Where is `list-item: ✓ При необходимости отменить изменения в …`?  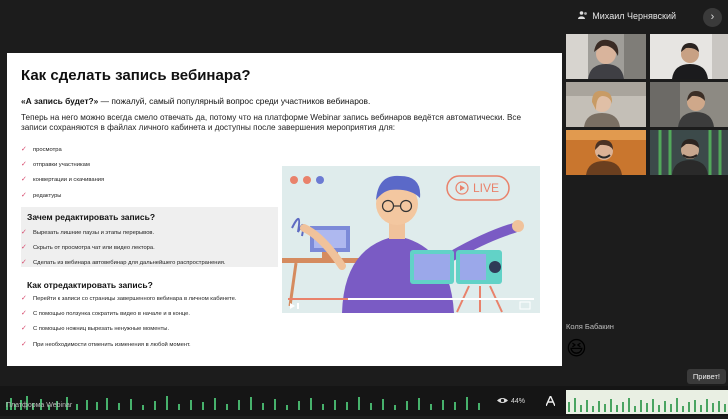
list-item: ✓ При необходимости отменить изменения в … is located at coordinates (106, 344).